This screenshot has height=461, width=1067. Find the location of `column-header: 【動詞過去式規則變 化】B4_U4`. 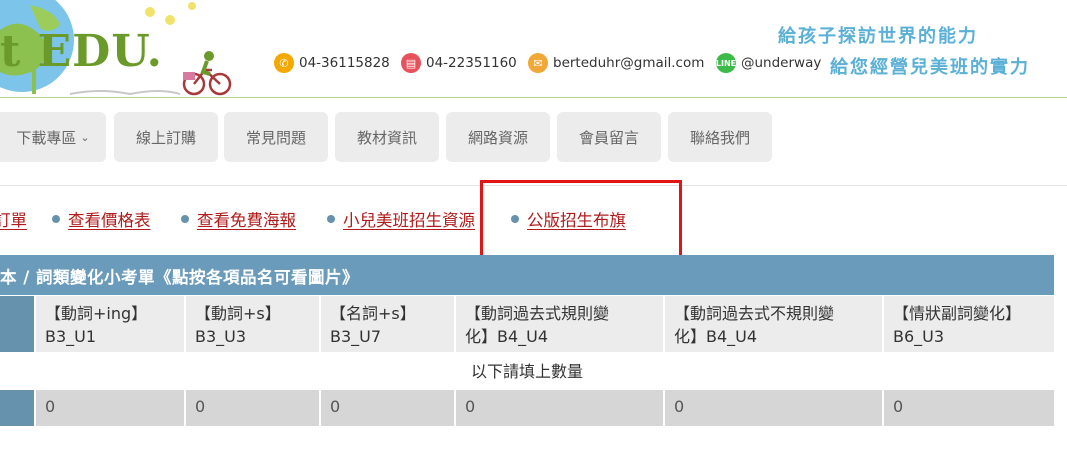

column-header: 【動詞過去式規則變 化】B4_U4 is located at coordinates (559, 324).